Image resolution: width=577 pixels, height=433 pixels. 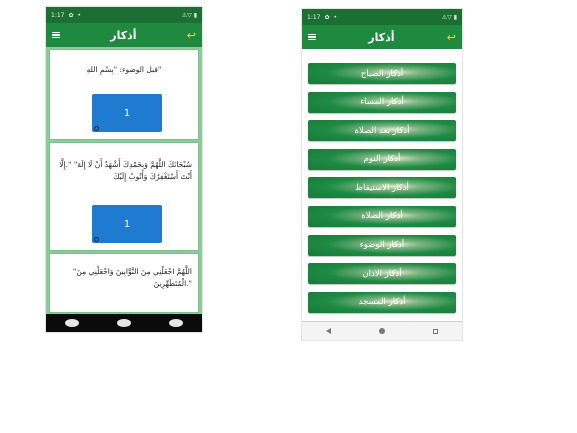 What do you see at coordinates (382, 245) in the screenshot?
I see `menu-item-ablution: أذكار الوضوء` at bounding box center [382, 245].